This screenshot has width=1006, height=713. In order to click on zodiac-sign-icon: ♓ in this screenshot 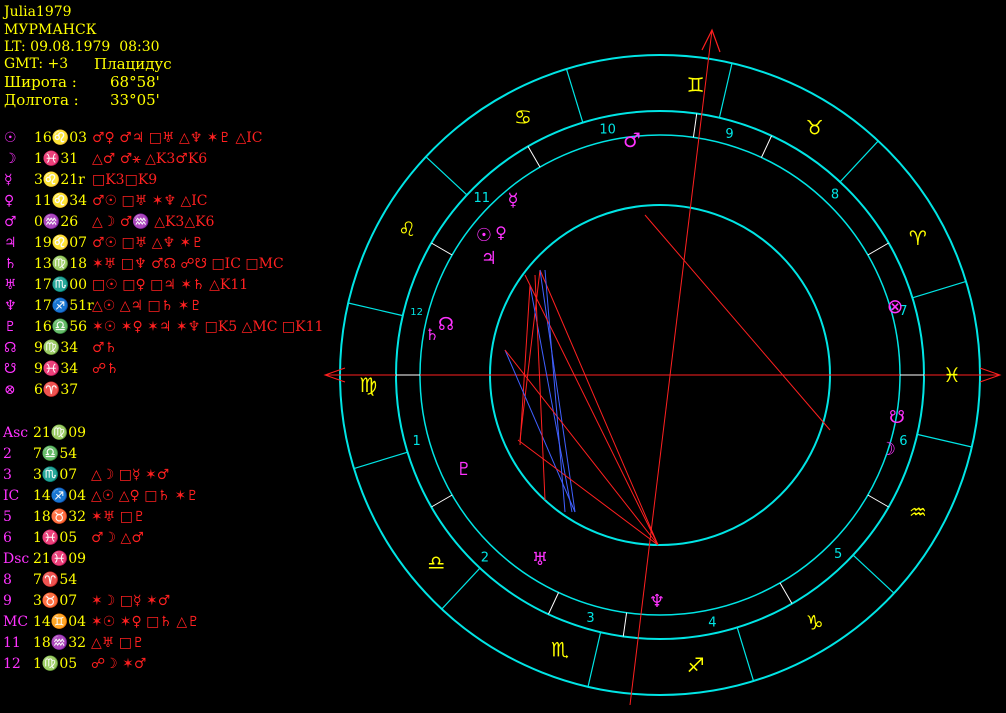, I will do `click(952, 375)`.